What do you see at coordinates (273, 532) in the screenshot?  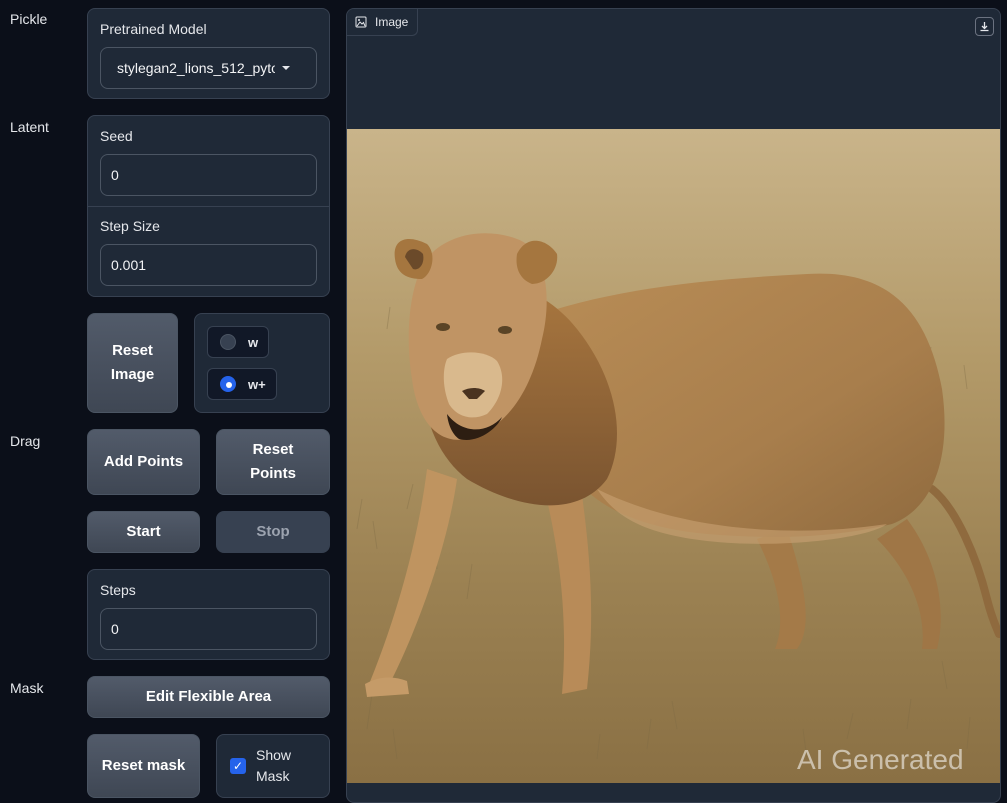 I see `stop-button: Stop` at bounding box center [273, 532].